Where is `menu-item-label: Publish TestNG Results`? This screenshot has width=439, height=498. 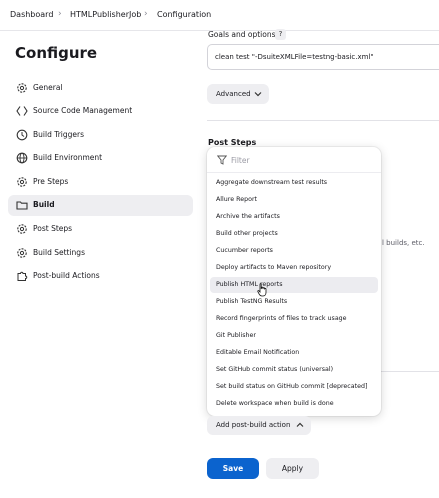
menu-item-label: Publish TestNG Results is located at coordinates (252, 301).